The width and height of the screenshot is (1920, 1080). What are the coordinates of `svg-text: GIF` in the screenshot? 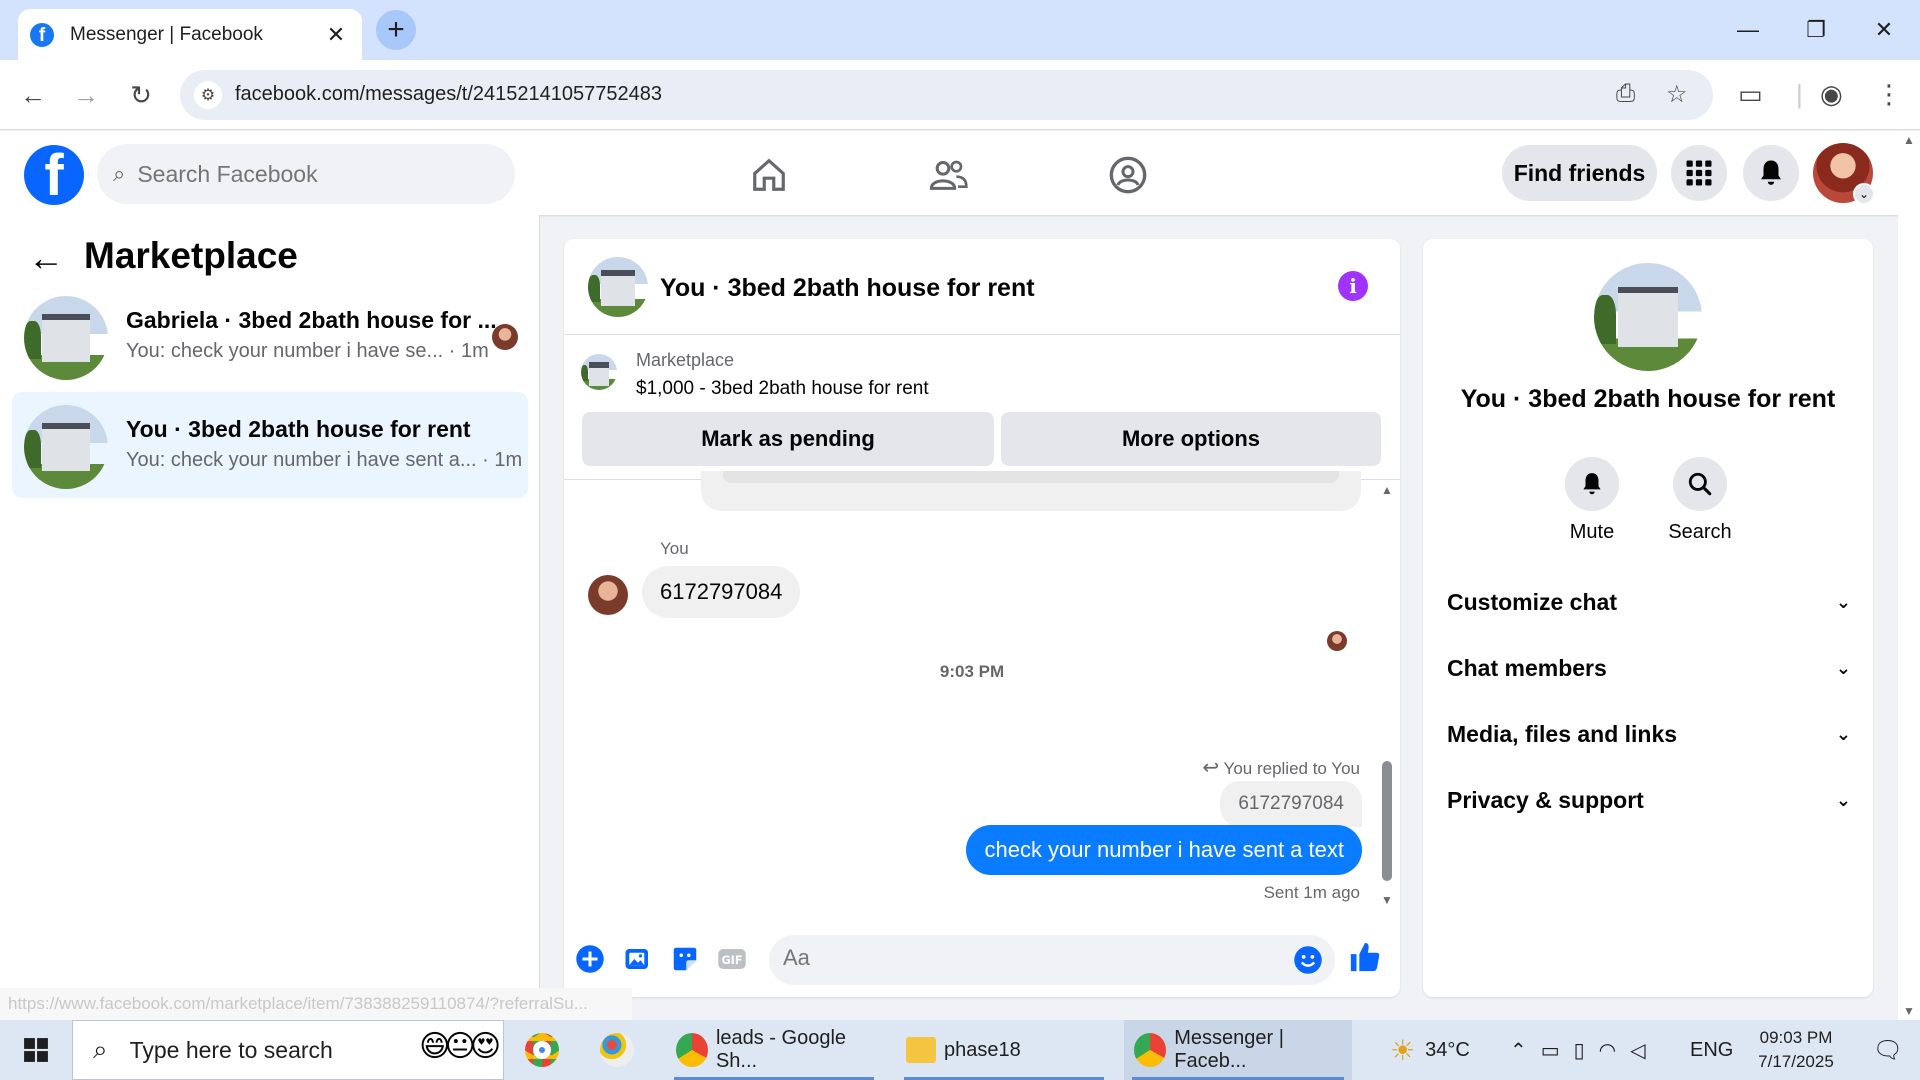 It's located at (731, 960).